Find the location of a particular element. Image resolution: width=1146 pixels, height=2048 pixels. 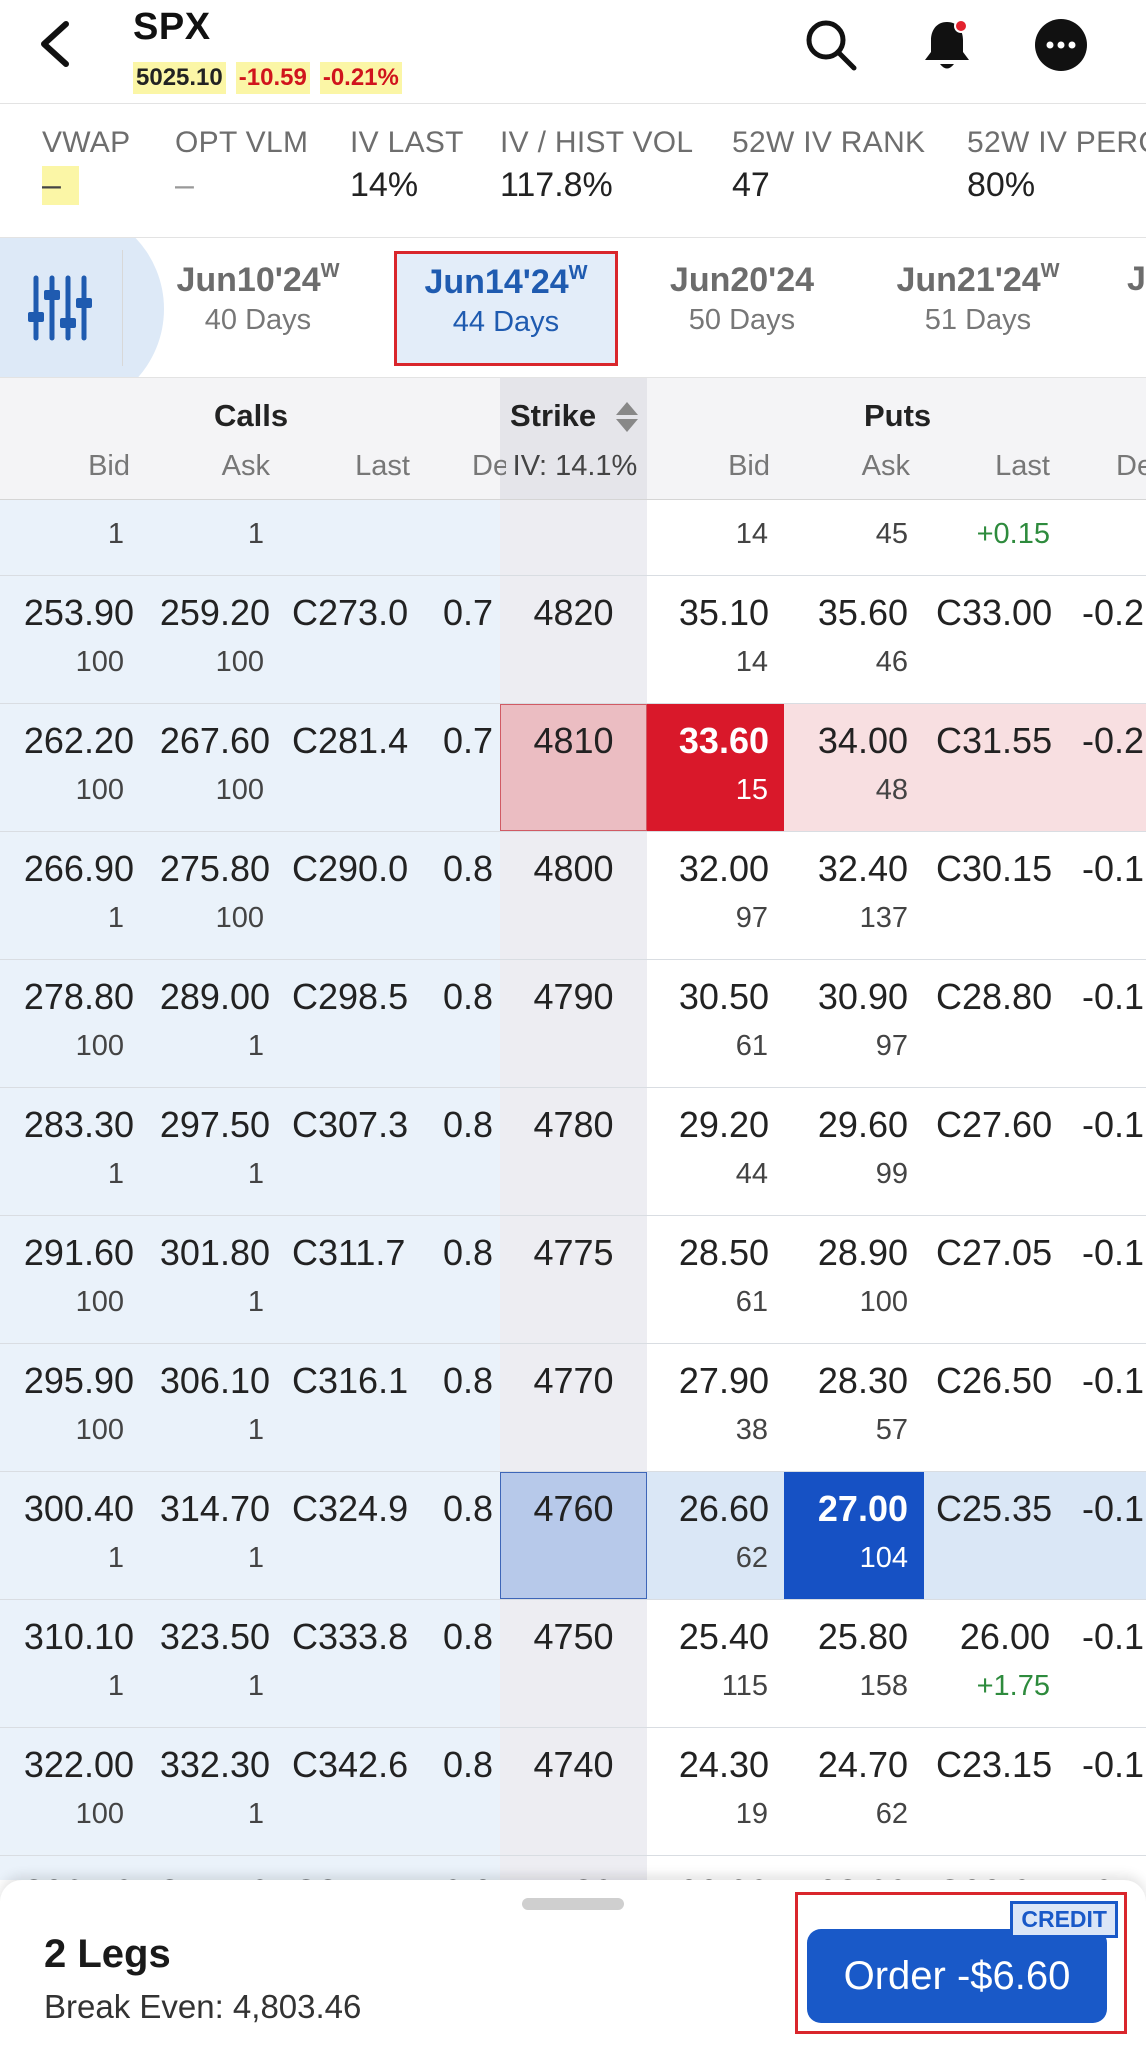

credit-badge: CREDIT is located at coordinates (1064, 1919).